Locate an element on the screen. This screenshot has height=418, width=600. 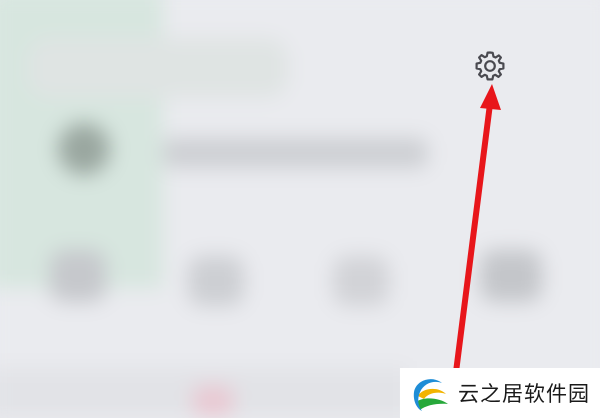
blurred-top-band is located at coordinates (158, 68).